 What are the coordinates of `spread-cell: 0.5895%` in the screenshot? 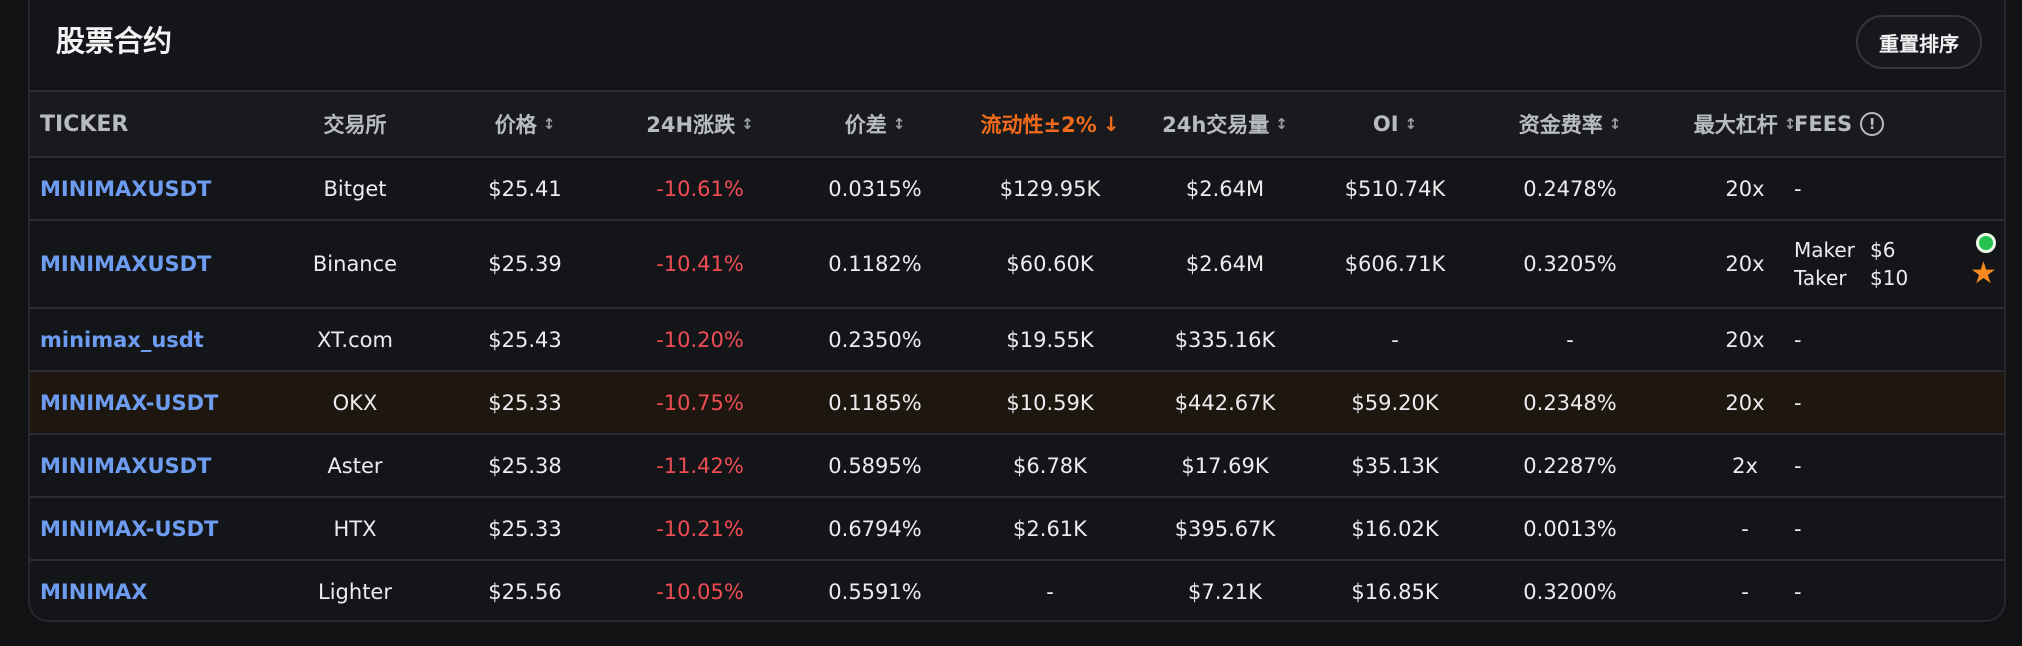 It's located at (875, 465).